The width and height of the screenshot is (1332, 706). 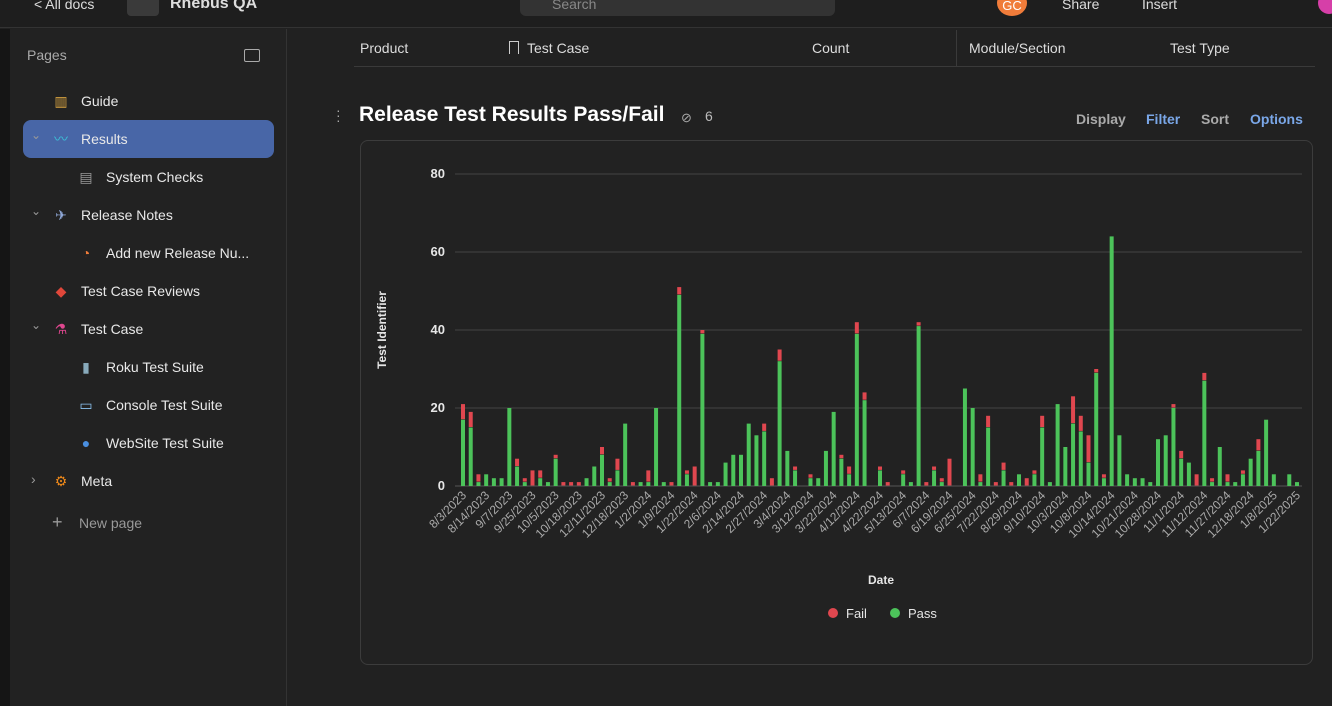 I want to click on legend-fail-marker, so click(x=833, y=613).